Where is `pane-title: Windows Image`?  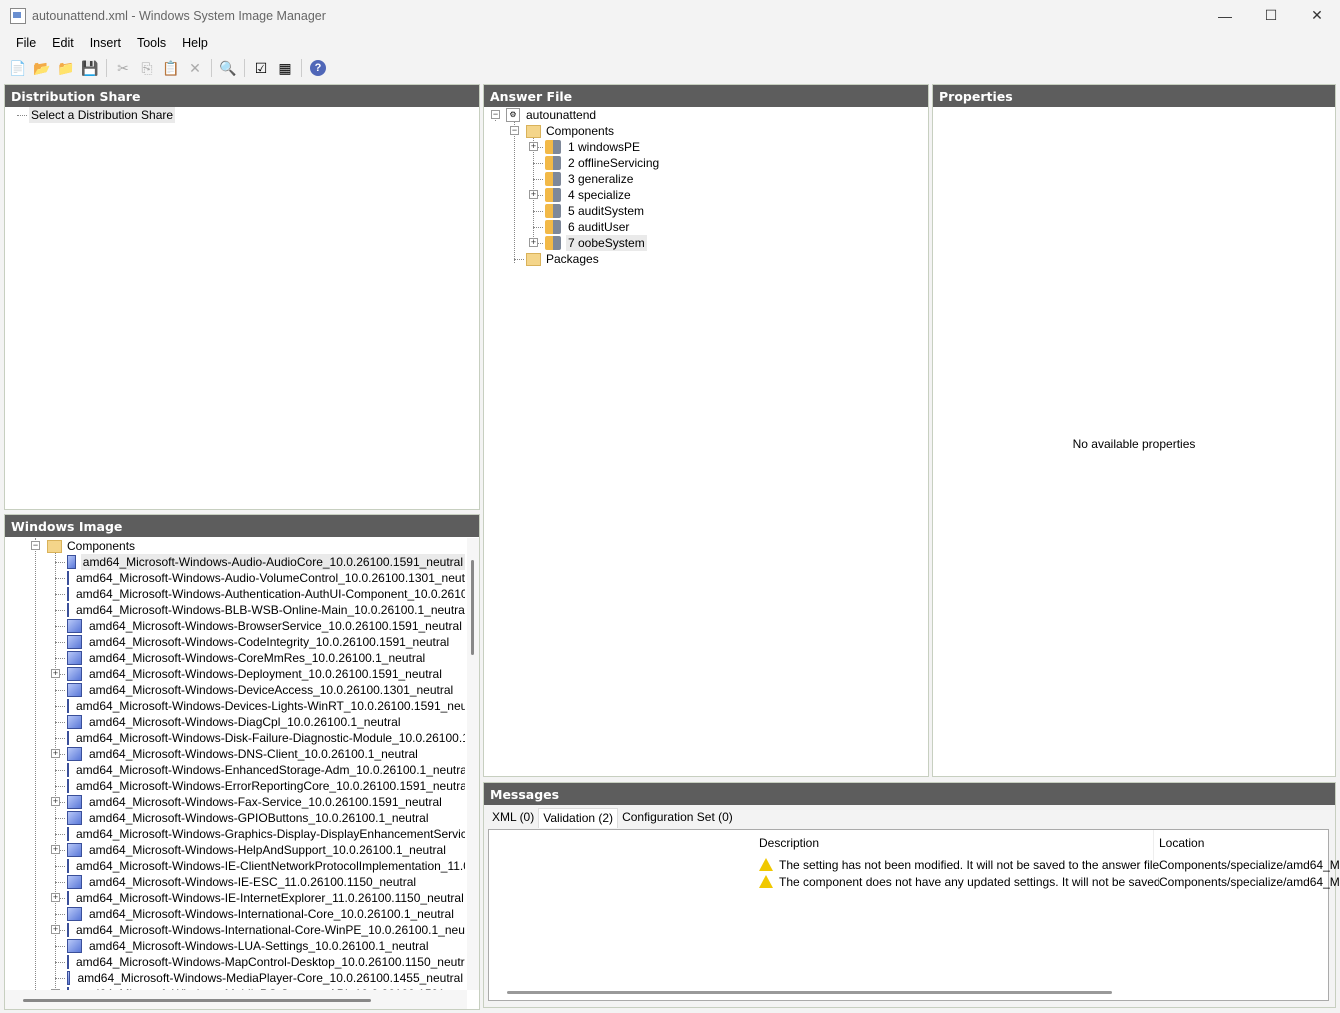
pane-title: Windows Image is located at coordinates (242, 526).